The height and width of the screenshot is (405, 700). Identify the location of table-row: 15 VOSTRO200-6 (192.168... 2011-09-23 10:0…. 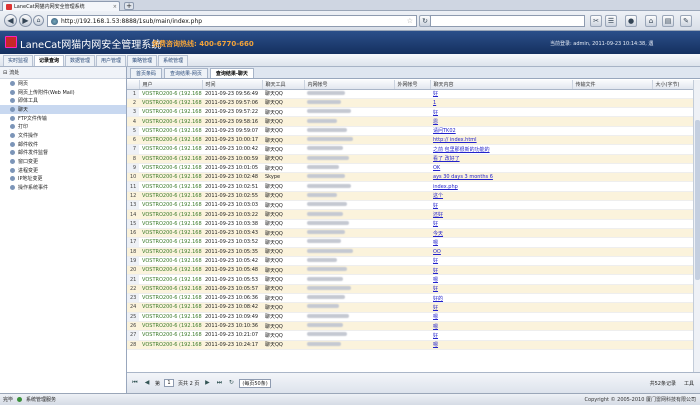
(410, 224).